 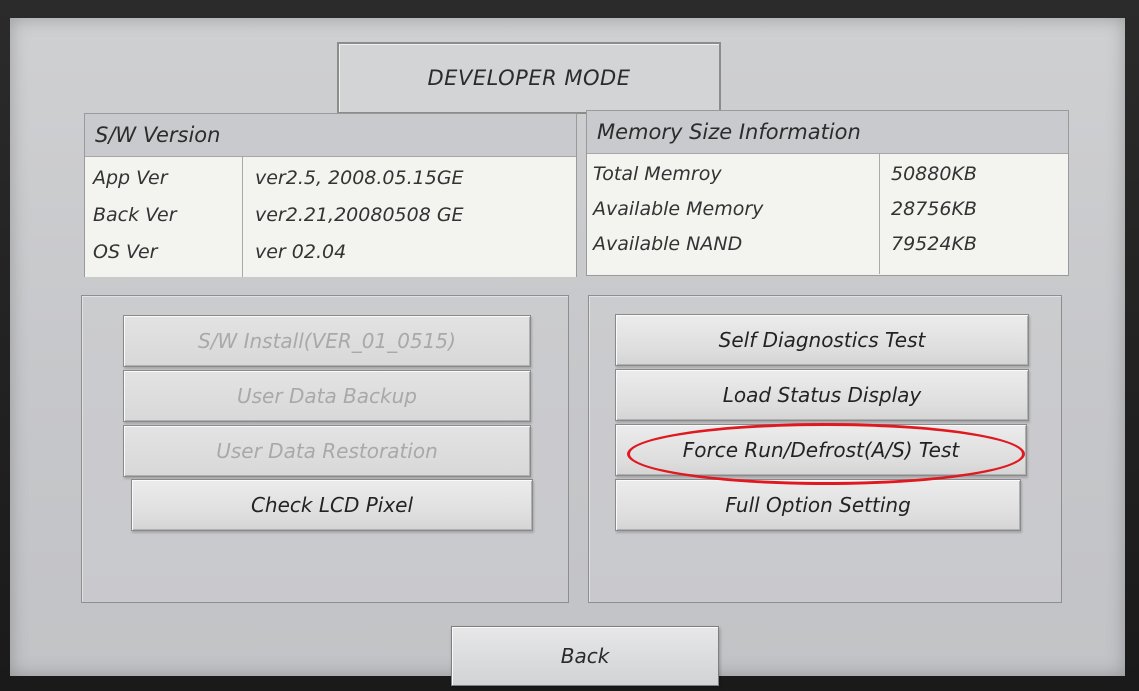 I want to click on sw-install-button: S/W Install(VER_01_0515), so click(x=327, y=341).